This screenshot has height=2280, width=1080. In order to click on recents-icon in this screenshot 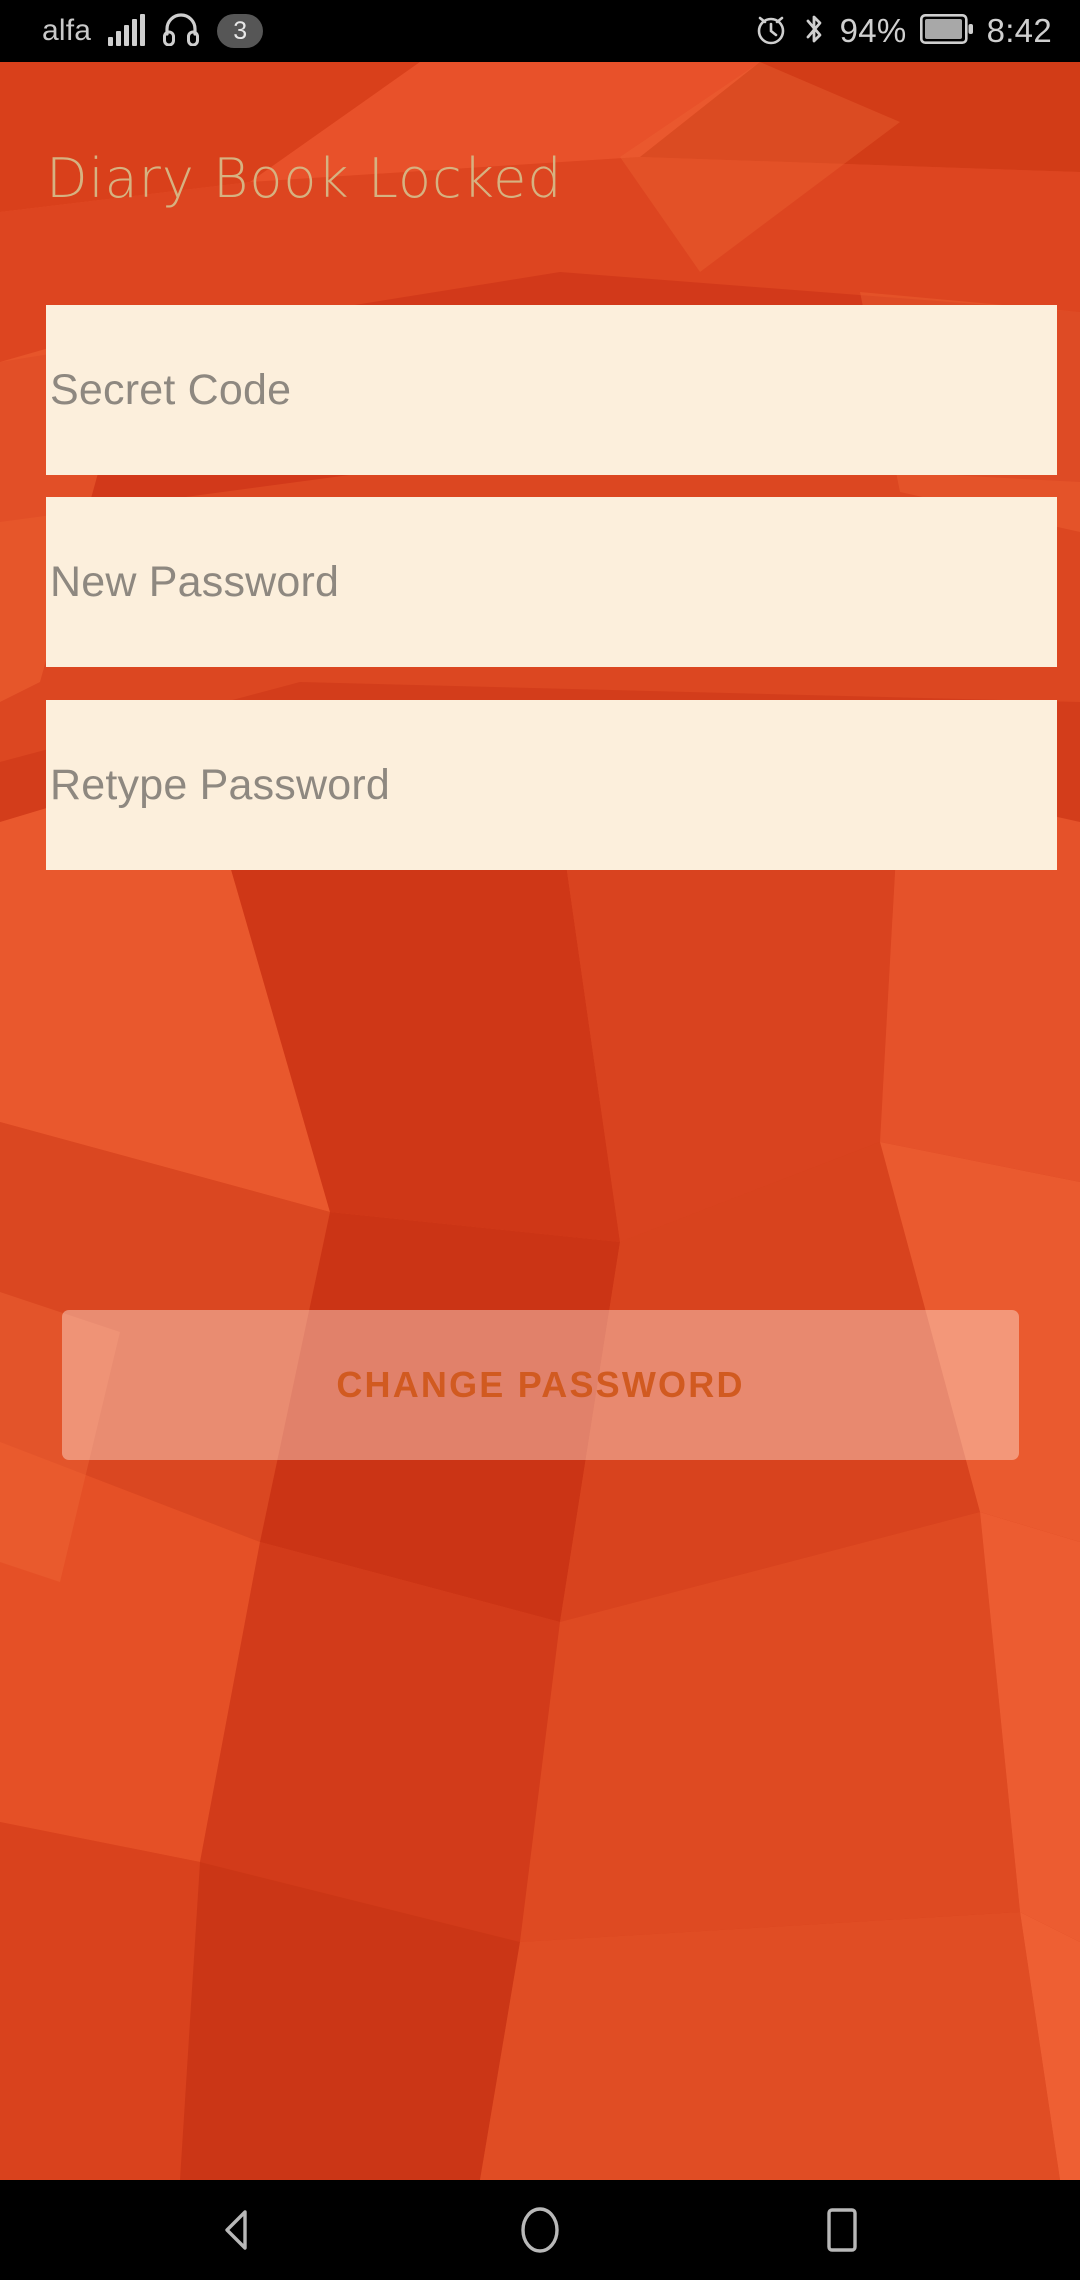, I will do `click(842, 2230)`.